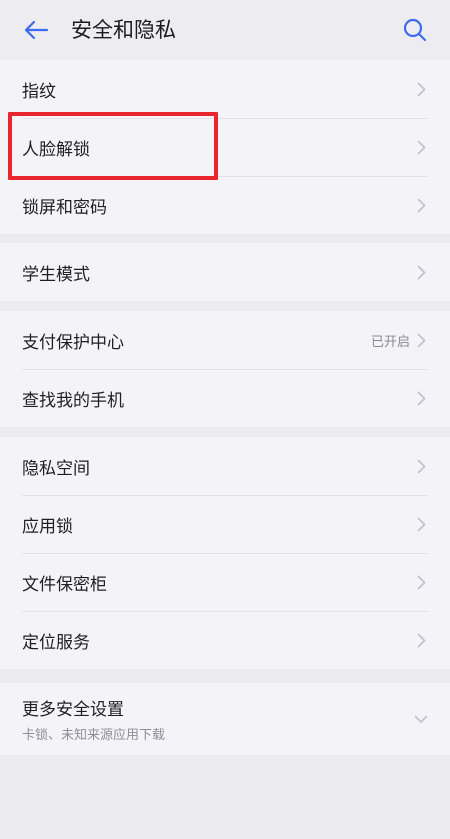 The image size is (450, 839). I want to click on settings-item-fingerprint: 指纹, so click(225, 89).